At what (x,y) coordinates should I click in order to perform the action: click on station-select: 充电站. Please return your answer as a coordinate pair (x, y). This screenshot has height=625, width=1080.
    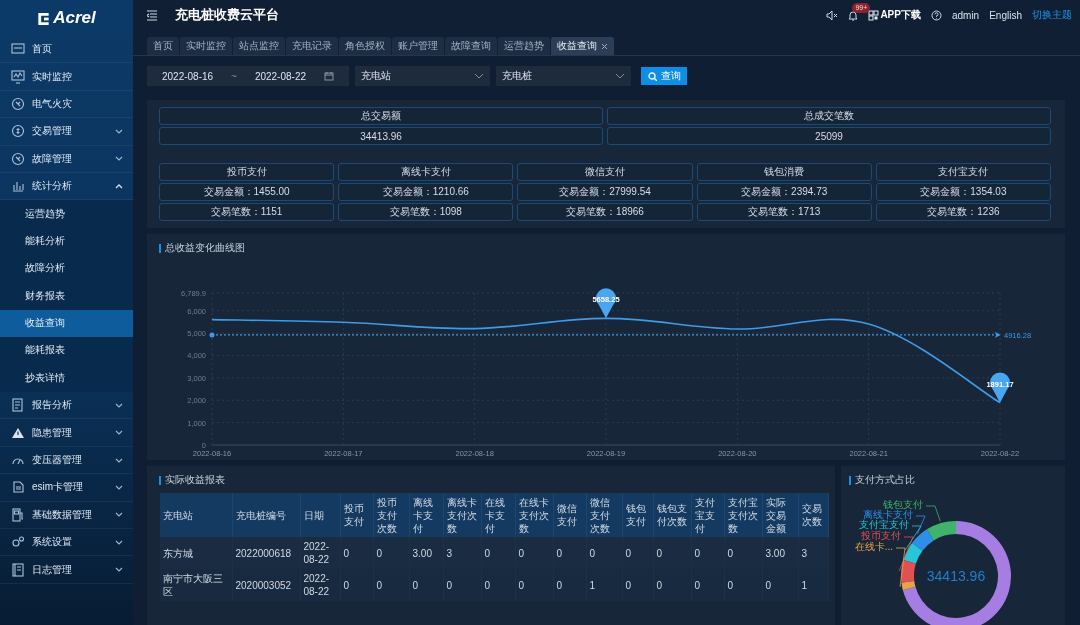
    Looking at the image, I should click on (422, 76).